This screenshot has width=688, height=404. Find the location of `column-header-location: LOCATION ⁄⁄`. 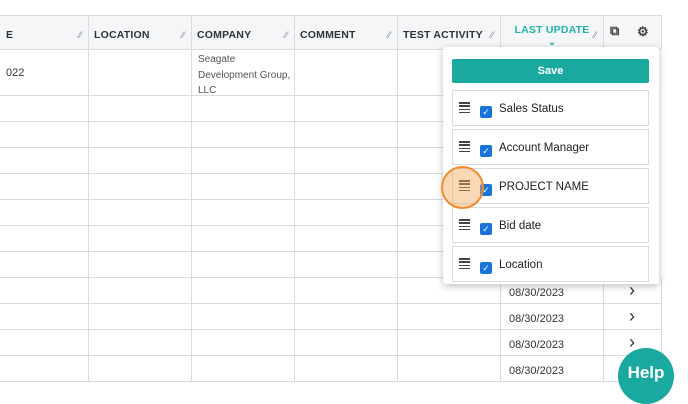

column-header-location: LOCATION ⁄⁄ is located at coordinates (140, 32).